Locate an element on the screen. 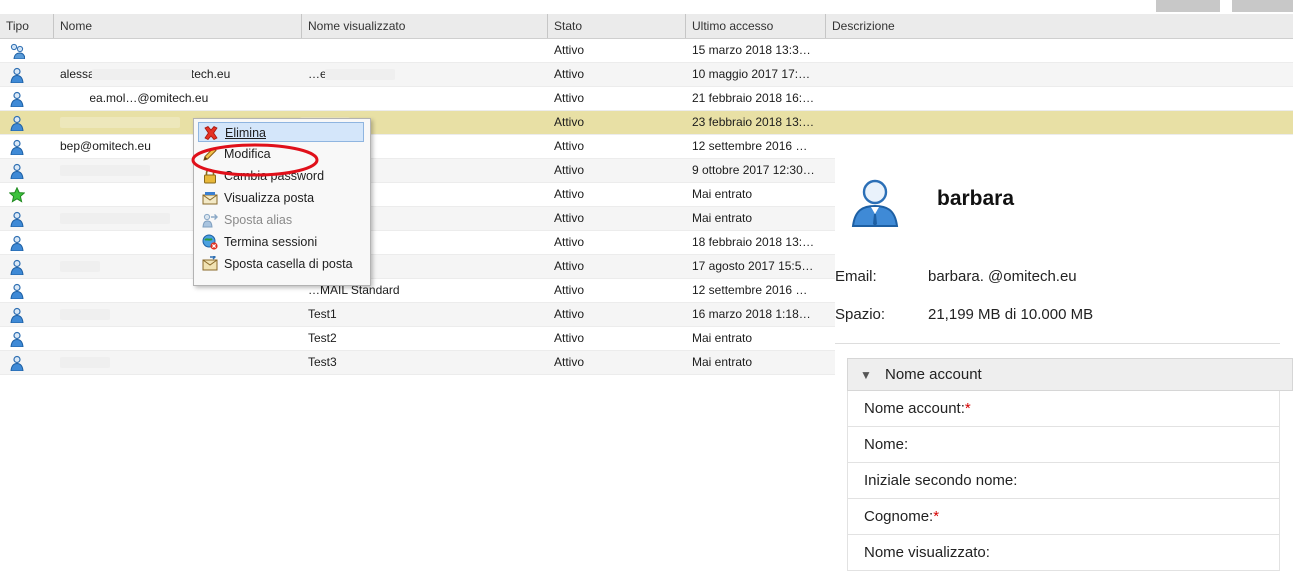  collapse-triangle-icon: ▼ is located at coordinates (866, 375).